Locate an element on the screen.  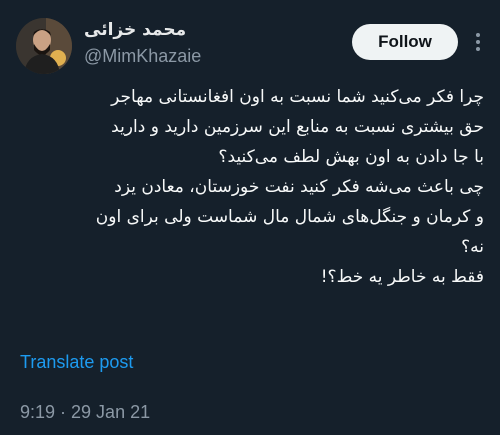
author-display-name: محمد خزائی is located at coordinates (184, 30).